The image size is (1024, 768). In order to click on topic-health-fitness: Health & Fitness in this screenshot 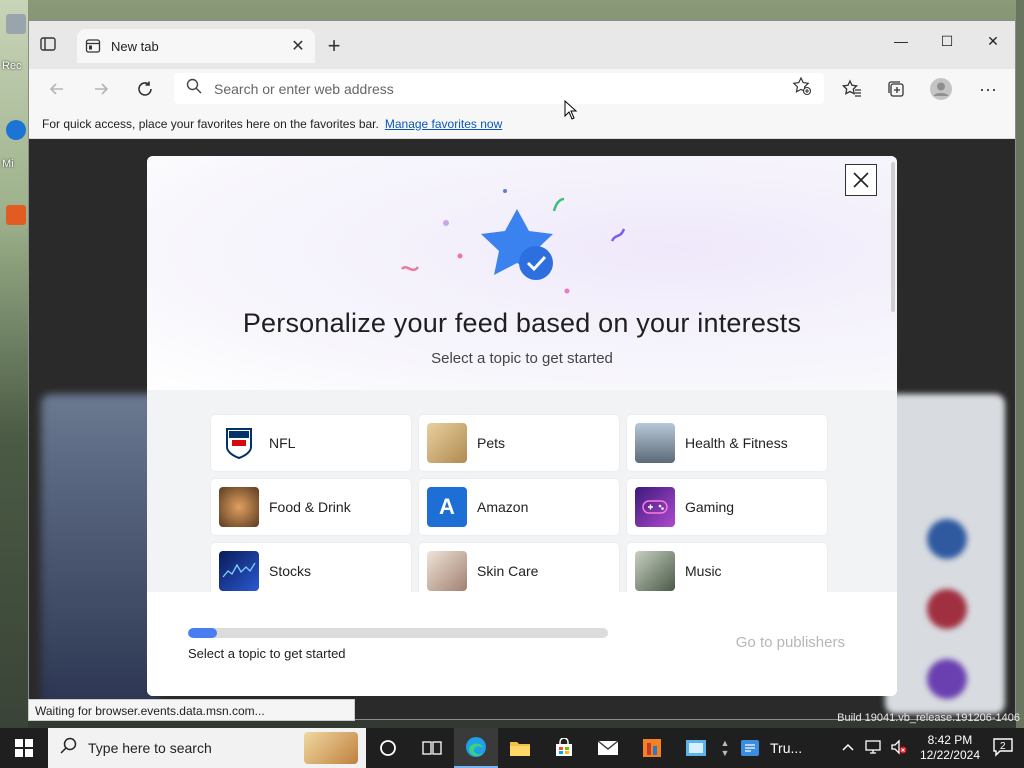, I will do `click(727, 443)`.